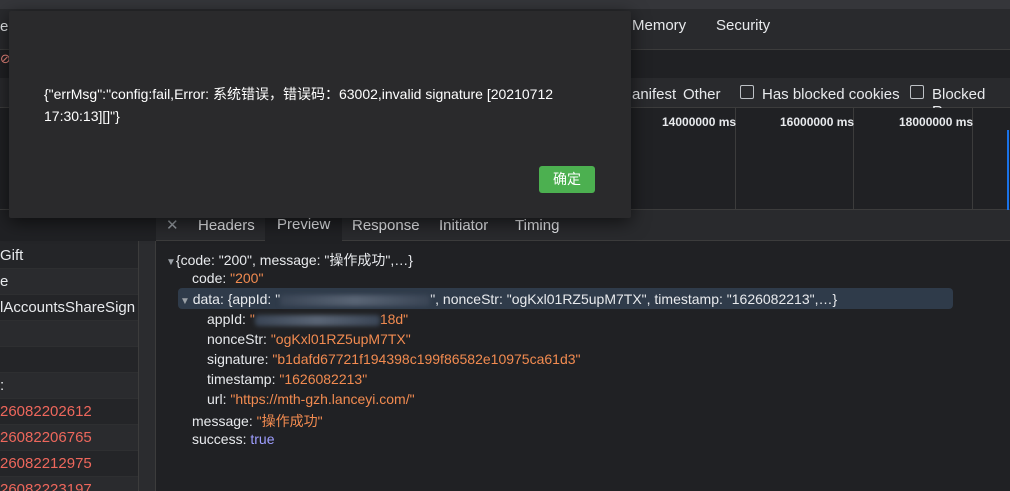 This screenshot has width=1010, height=491. What do you see at coordinates (69, 464) in the screenshot?
I see `list-item: 26082212975` at bounding box center [69, 464].